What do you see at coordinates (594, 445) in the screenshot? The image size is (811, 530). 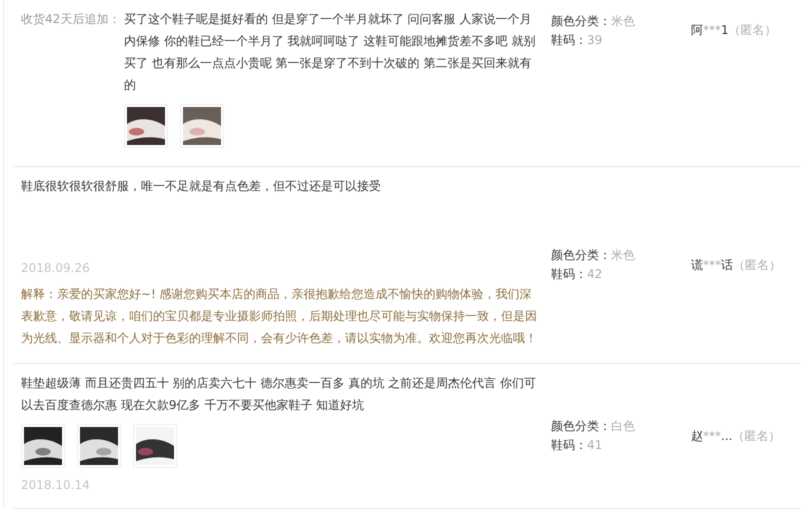 I see `attribute-value: 41` at bounding box center [594, 445].